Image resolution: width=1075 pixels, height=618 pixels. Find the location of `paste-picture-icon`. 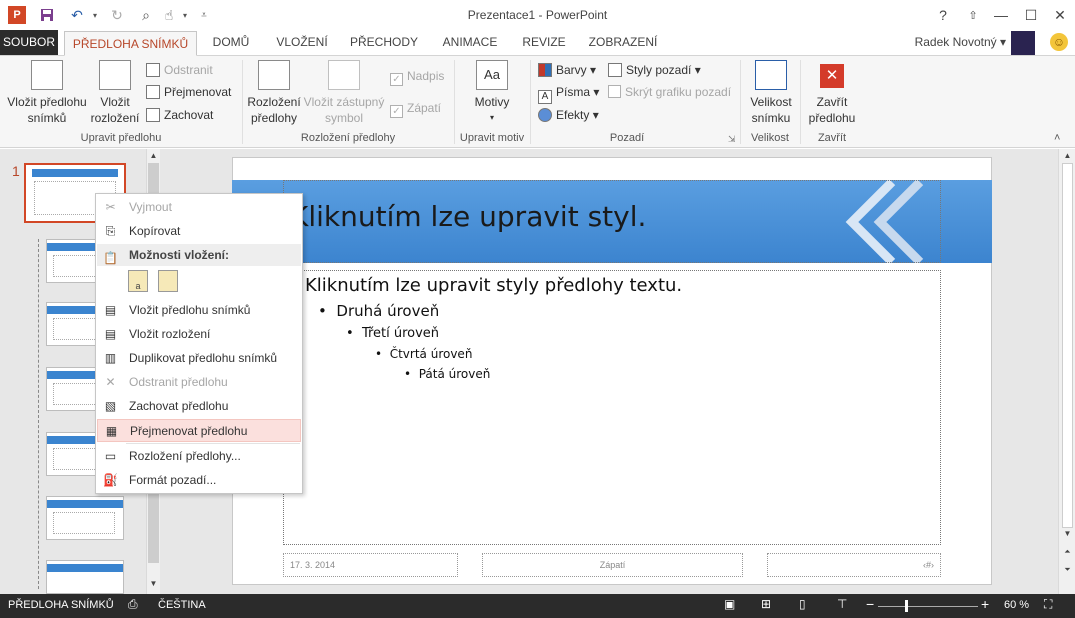

paste-picture-icon is located at coordinates (168, 281).